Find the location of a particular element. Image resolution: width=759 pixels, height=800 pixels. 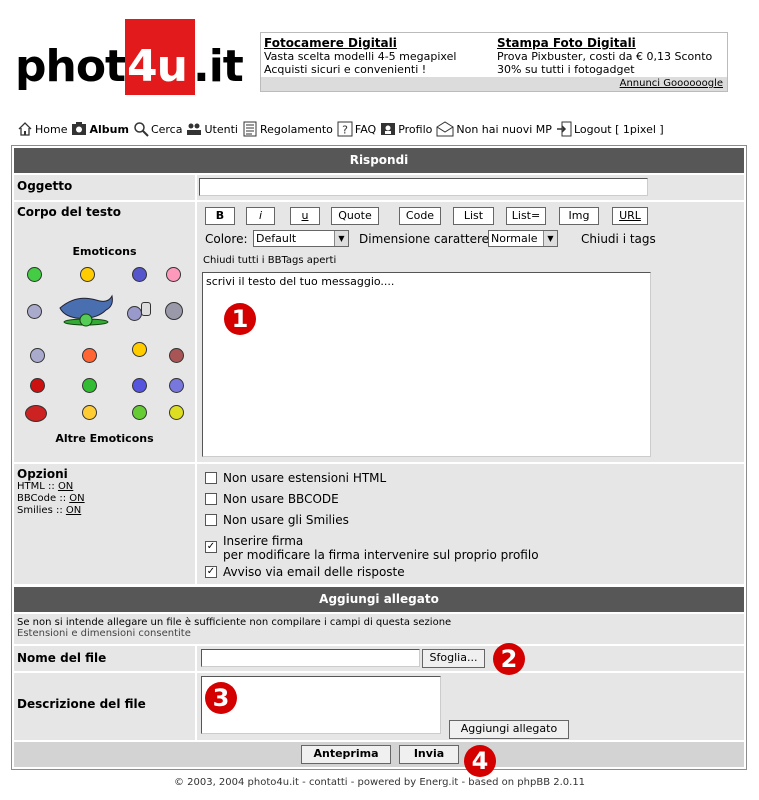

option-disable-bbcode: Non usare BBCODE is located at coordinates (272, 499).